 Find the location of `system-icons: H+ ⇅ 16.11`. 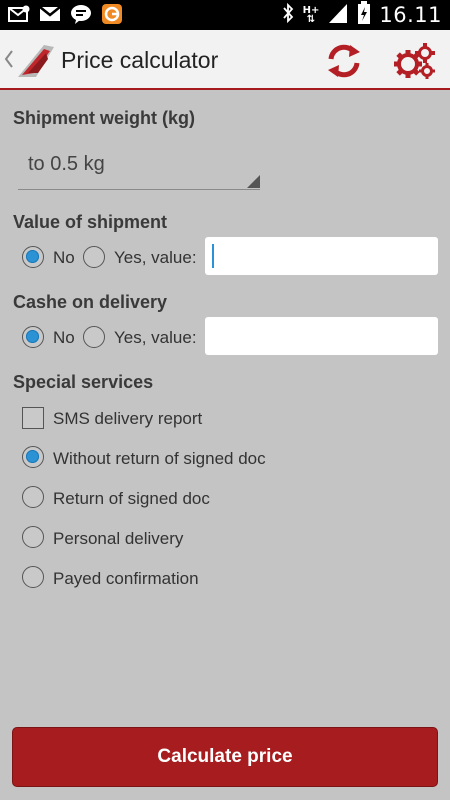

system-icons: H+ ⇅ 16.11 is located at coordinates (361, 15).